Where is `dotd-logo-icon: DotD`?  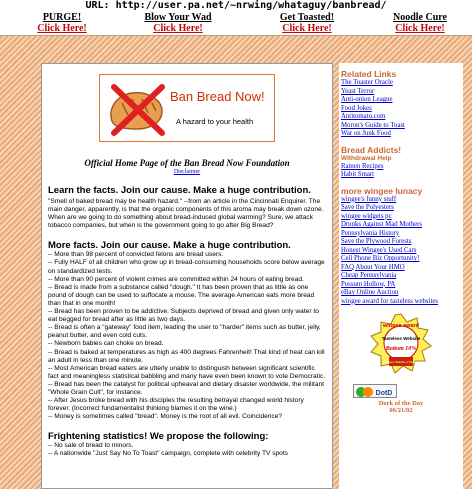
dotd-logo-icon: DotD is located at coordinates (374, 392).